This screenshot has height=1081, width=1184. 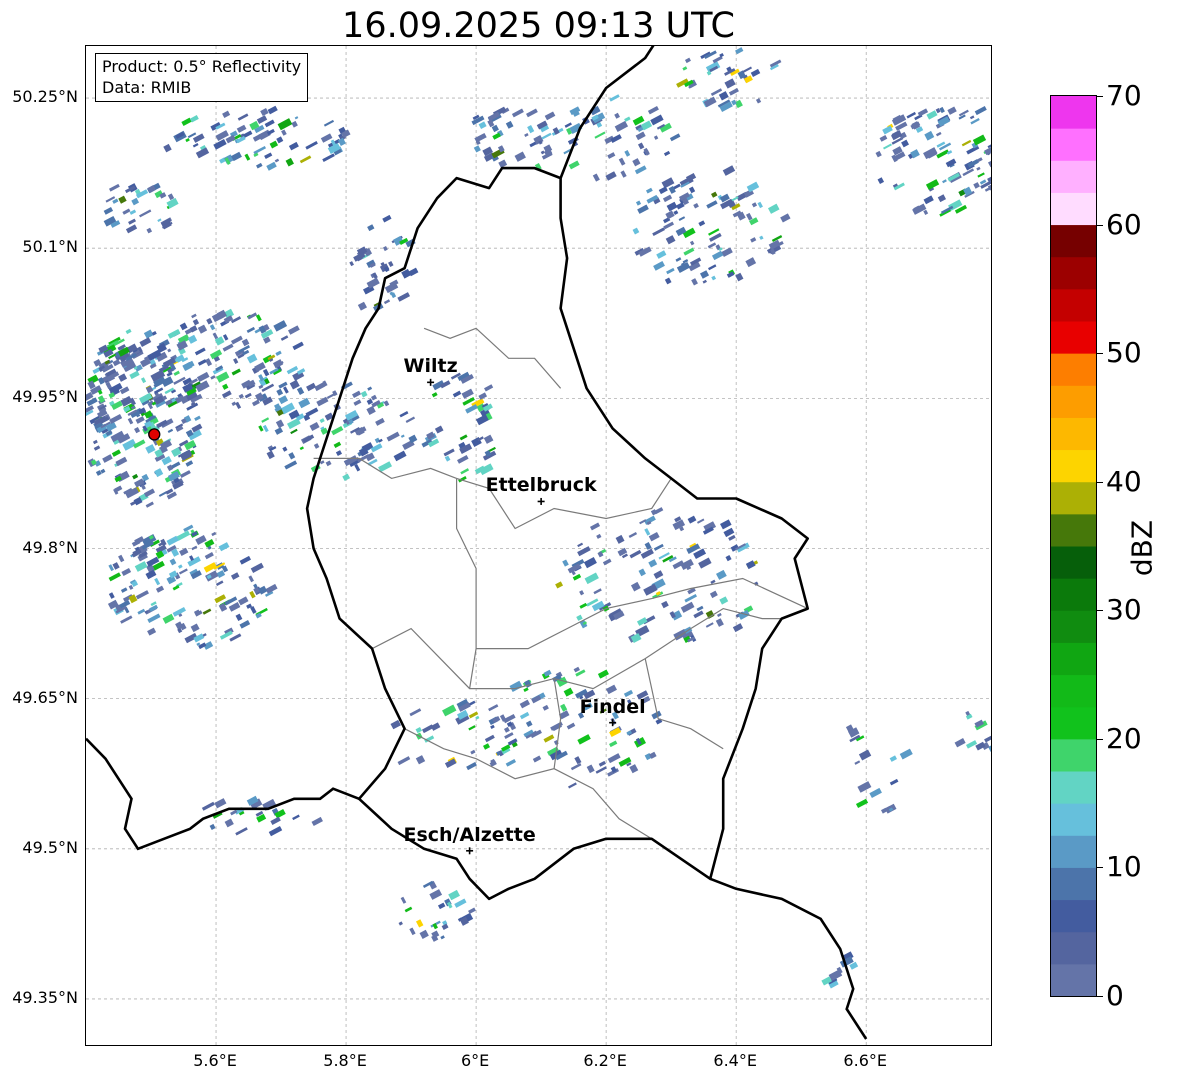 What do you see at coordinates (215, 1060) in the screenshot?
I see `lon-tick-label: 5.6°E` at bounding box center [215, 1060].